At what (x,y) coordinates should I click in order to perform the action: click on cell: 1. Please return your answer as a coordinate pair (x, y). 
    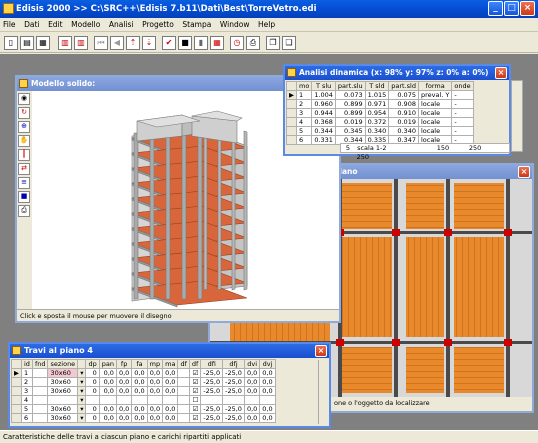
    Looking at the image, I should click on (304, 95).